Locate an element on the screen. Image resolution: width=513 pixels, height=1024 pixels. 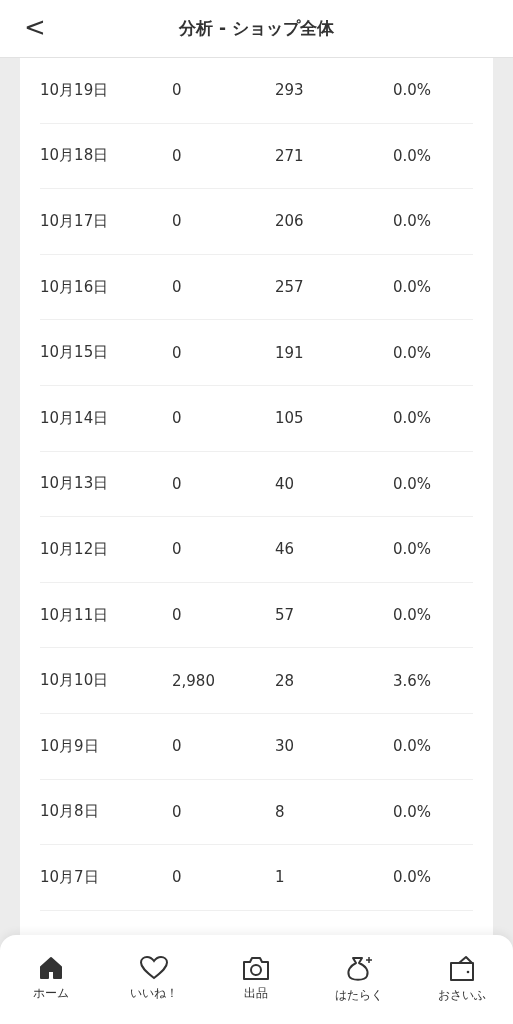
date-cell-text: 10月9日 is located at coordinates (70, 746).